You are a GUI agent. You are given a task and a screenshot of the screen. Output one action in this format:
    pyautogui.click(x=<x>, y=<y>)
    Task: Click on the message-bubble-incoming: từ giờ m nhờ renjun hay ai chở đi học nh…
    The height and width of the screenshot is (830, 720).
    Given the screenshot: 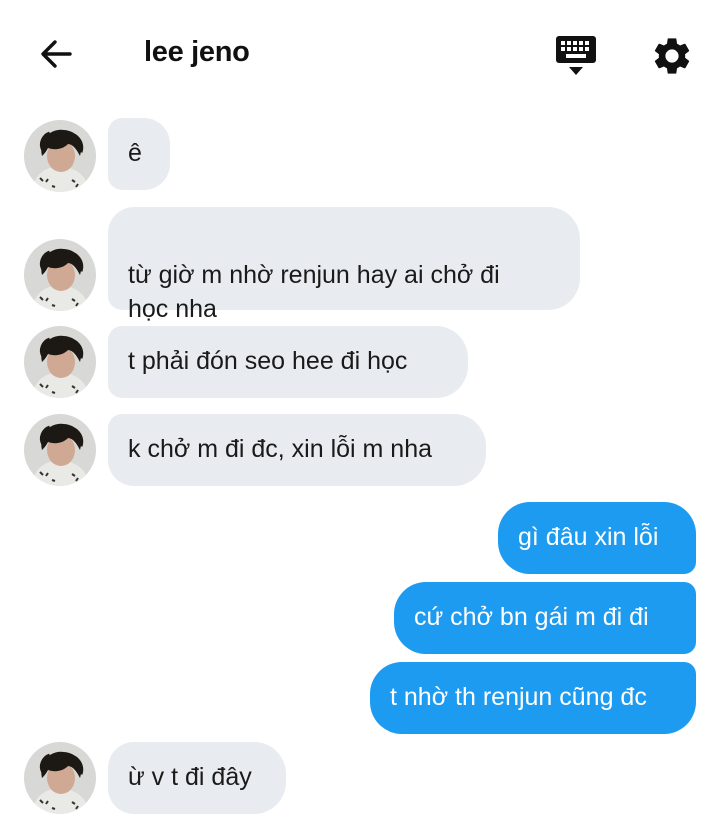 What is the action you would take?
    pyautogui.click(x=344, y=265)
    